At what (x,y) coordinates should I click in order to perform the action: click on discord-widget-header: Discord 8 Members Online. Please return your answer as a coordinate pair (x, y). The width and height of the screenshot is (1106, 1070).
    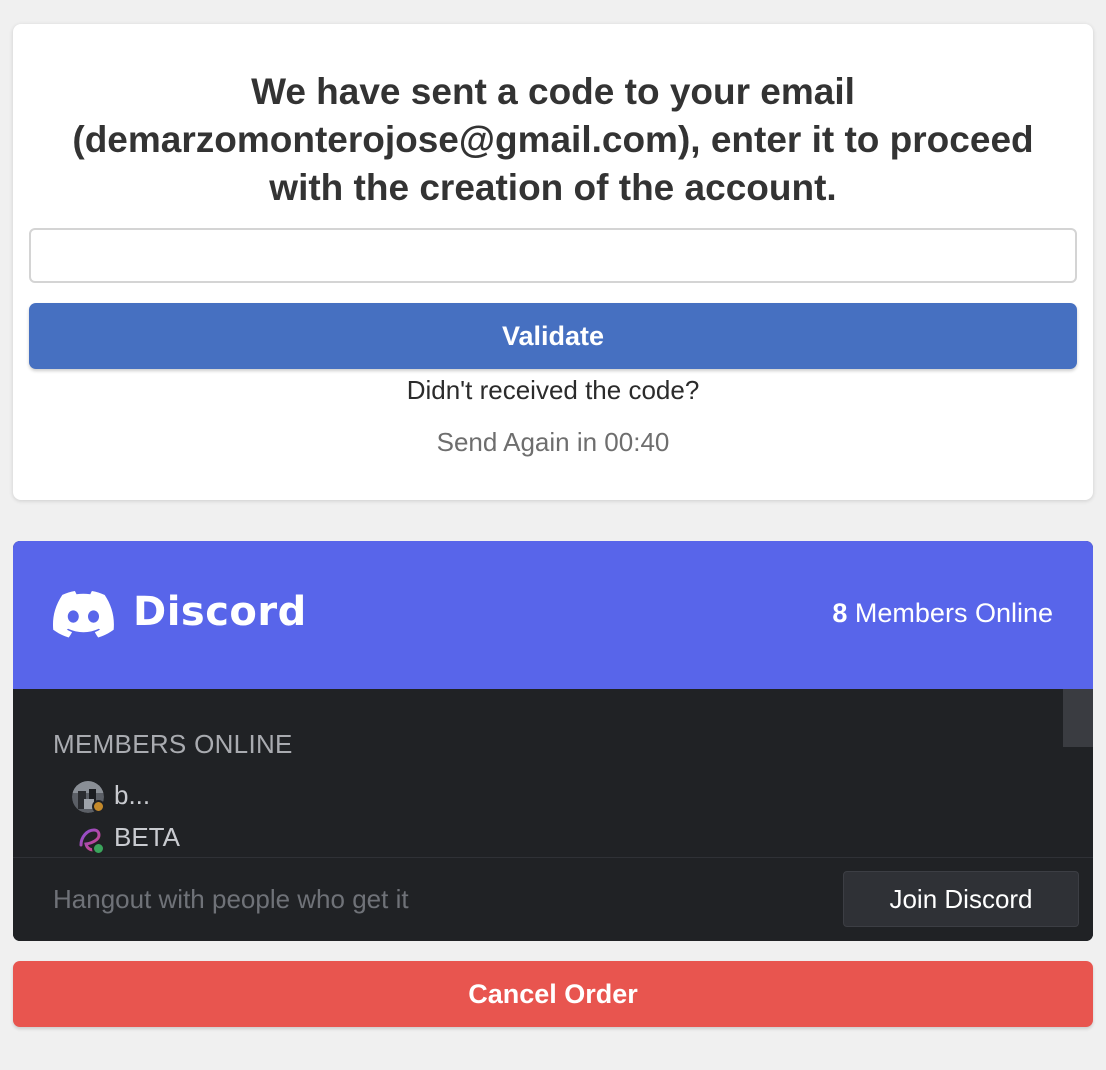
    Looking at the image, I should click on (553, 615).